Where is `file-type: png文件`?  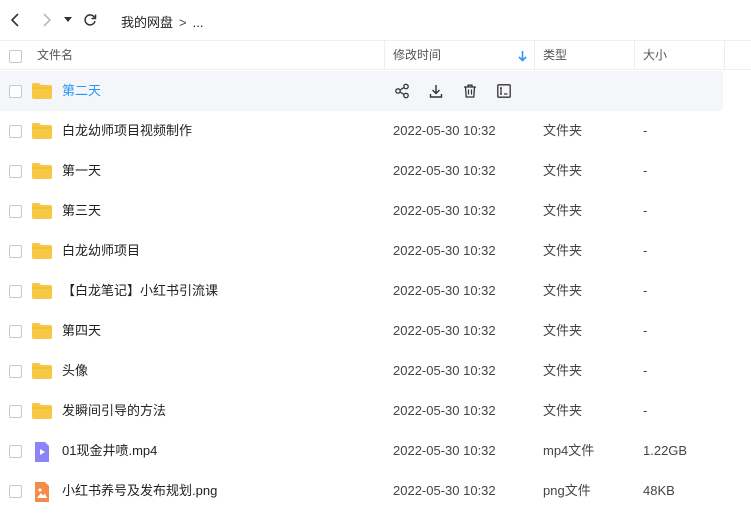
file-type: png文件 is located at coordinates (567, 490).